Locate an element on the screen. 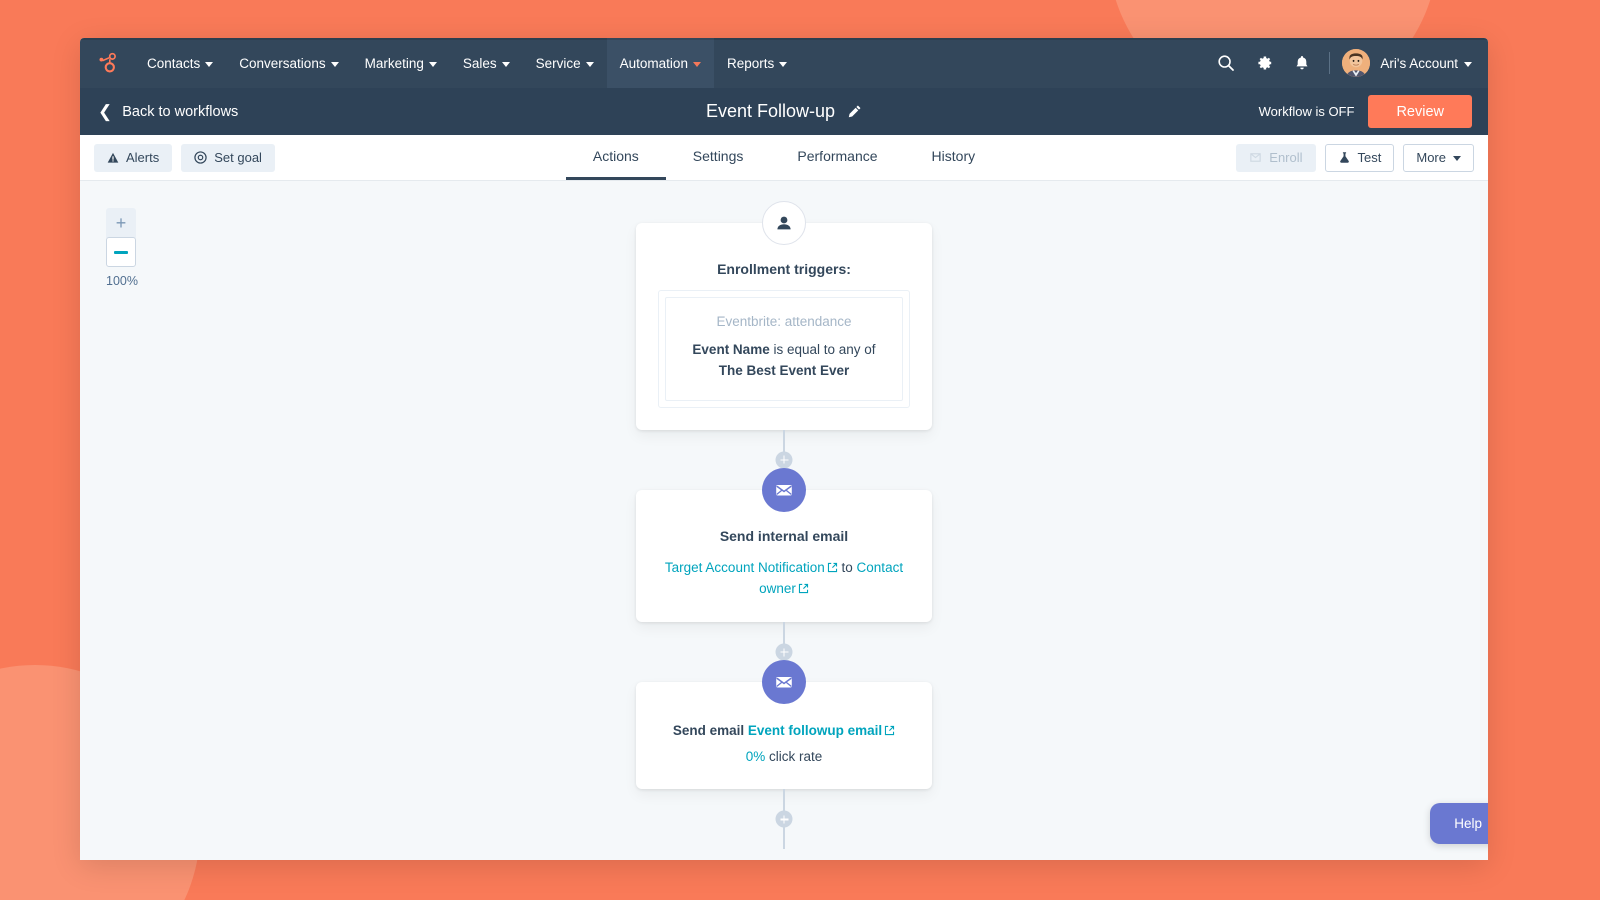  send-email-metric: 0% click rate is located at coordinates (784, 757).